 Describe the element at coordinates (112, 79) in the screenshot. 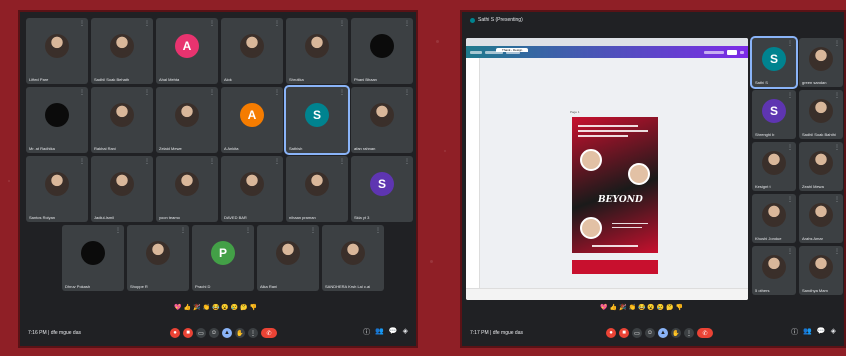

I see `participant-name: Sadhil Soak Behath` at that location.